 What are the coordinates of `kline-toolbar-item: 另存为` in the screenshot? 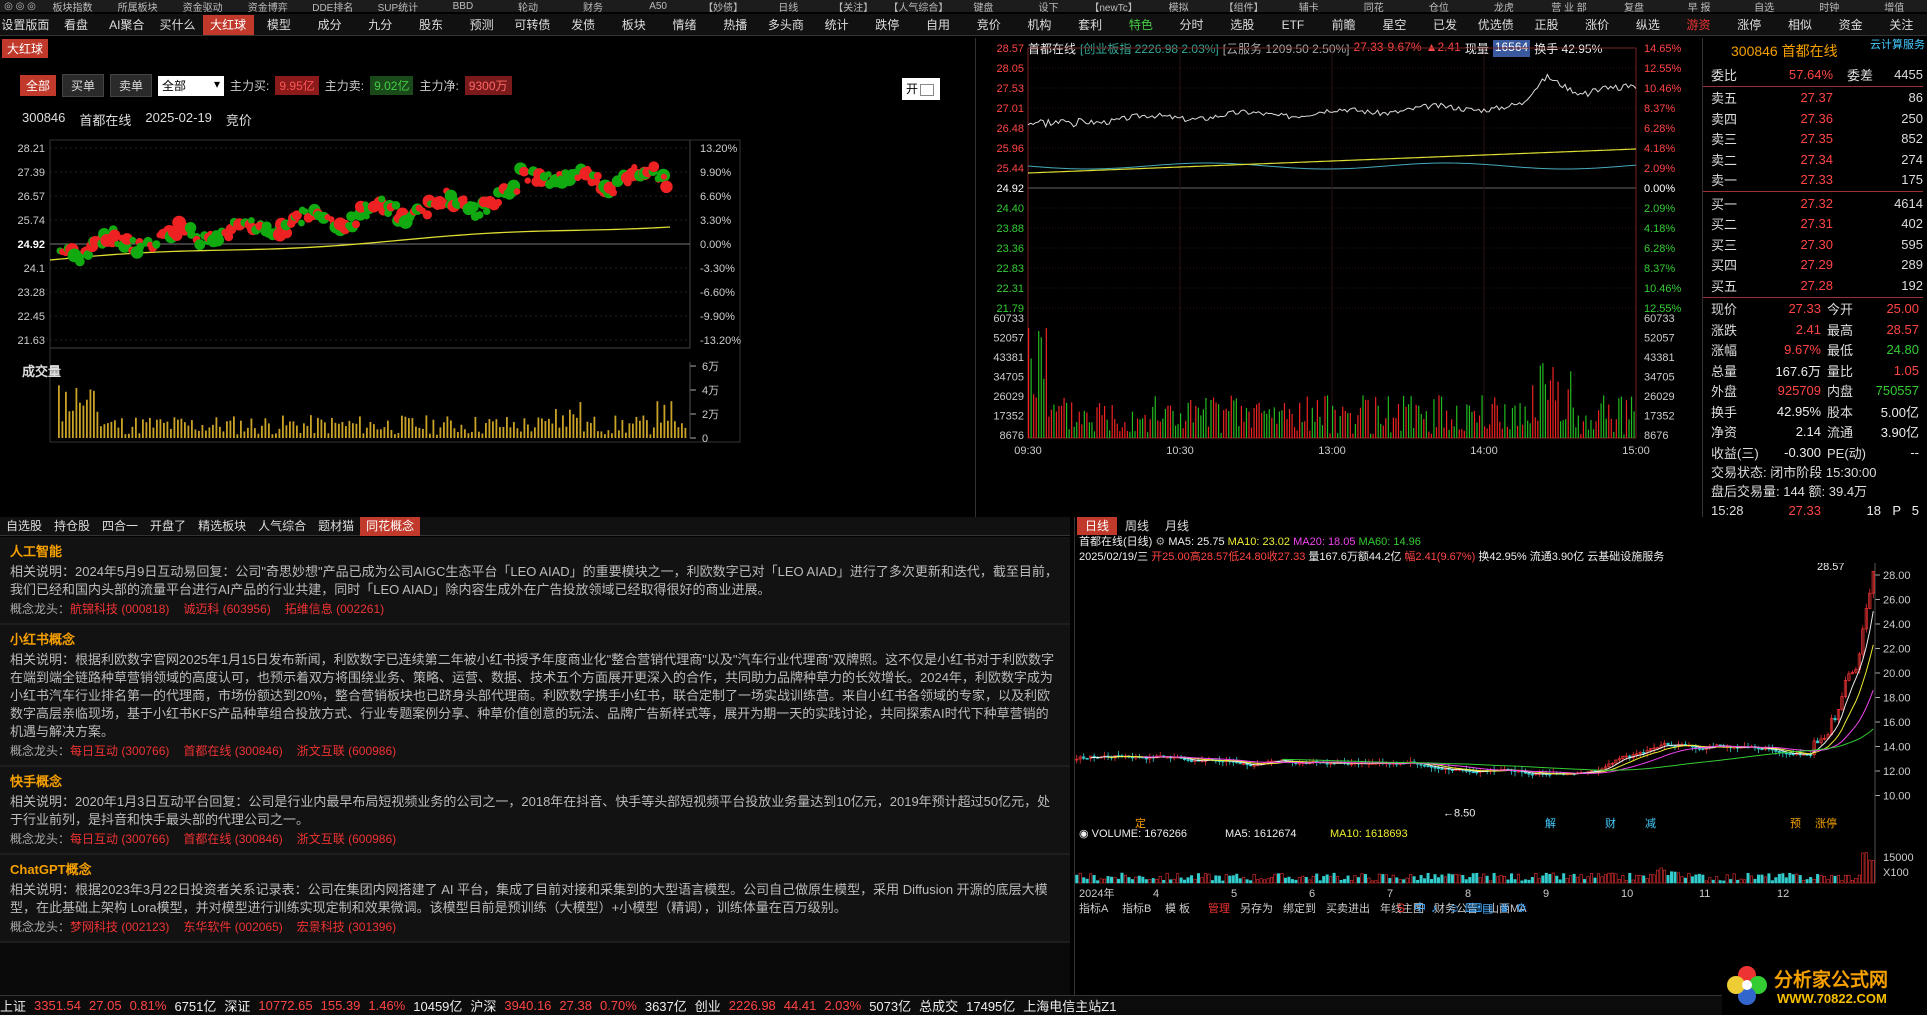 It's located at (1256, 908).